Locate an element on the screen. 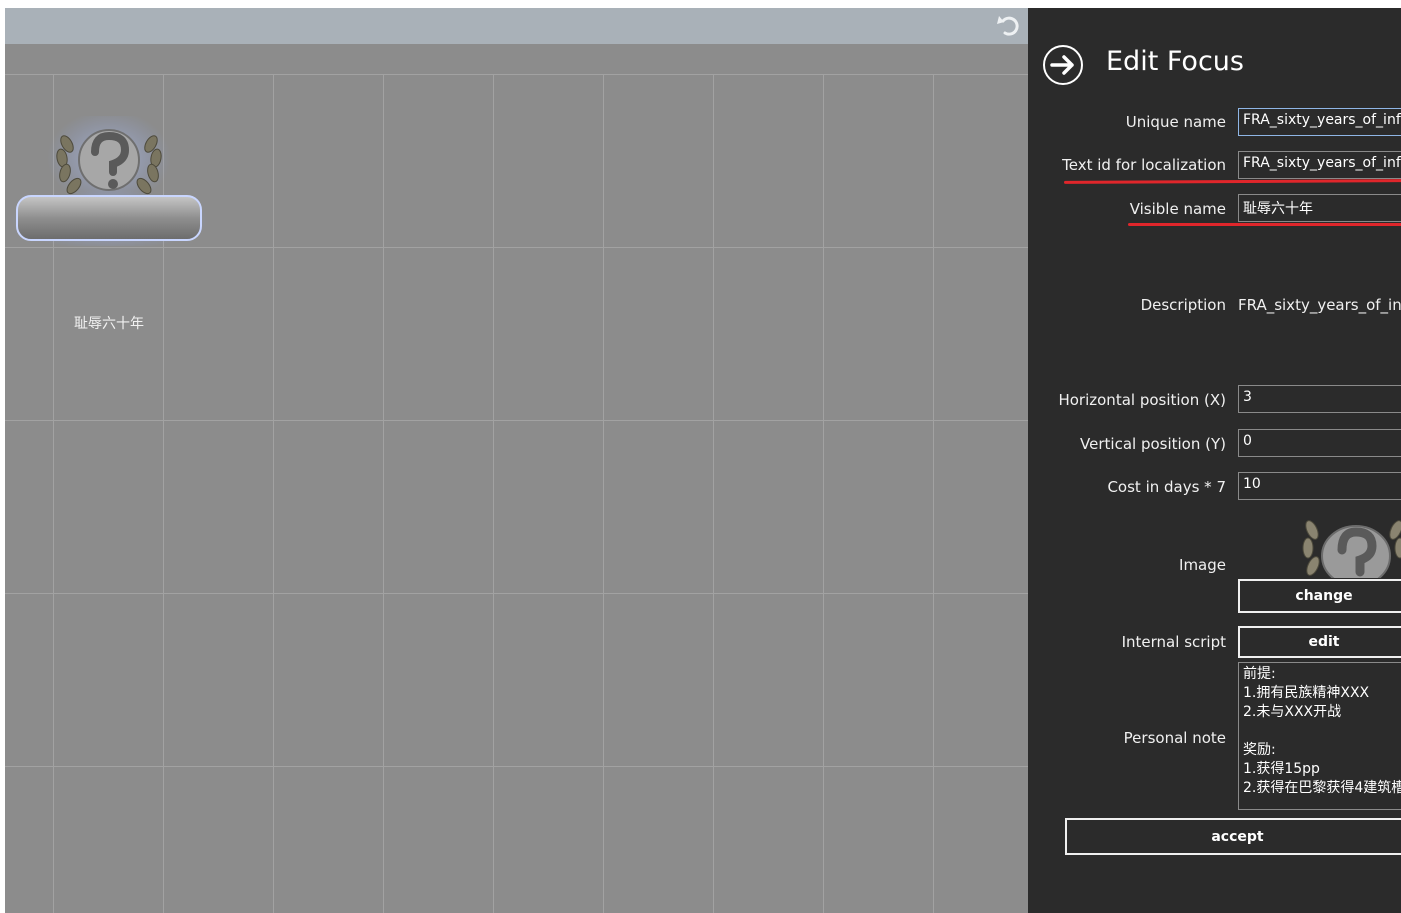  vertical-position-label: Vertical position (Y) is located at coordinates (1153, 444).